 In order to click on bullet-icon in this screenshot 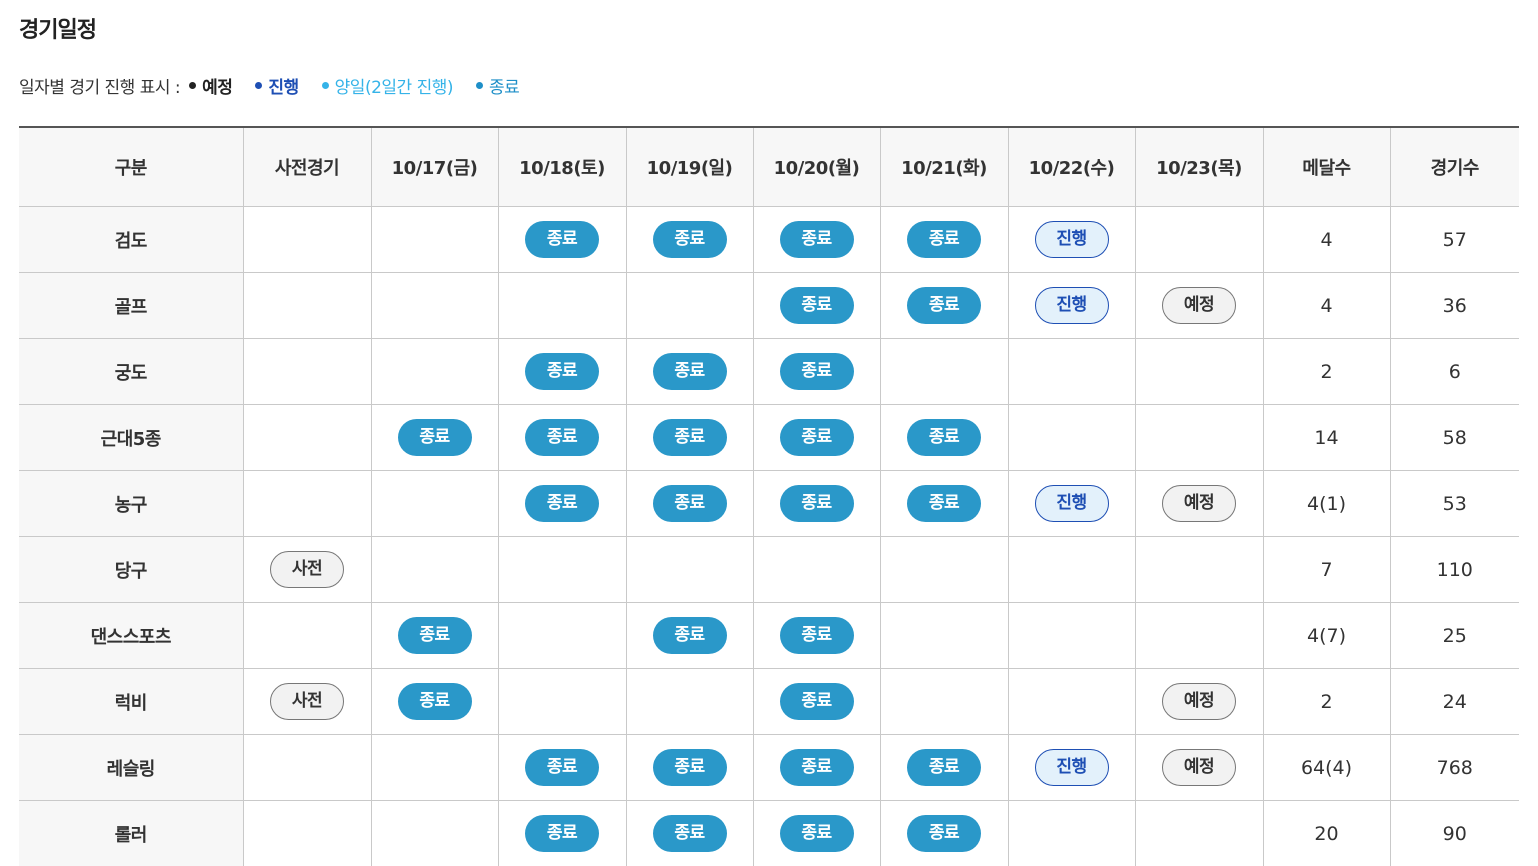, I will do `click(259, 85)`.